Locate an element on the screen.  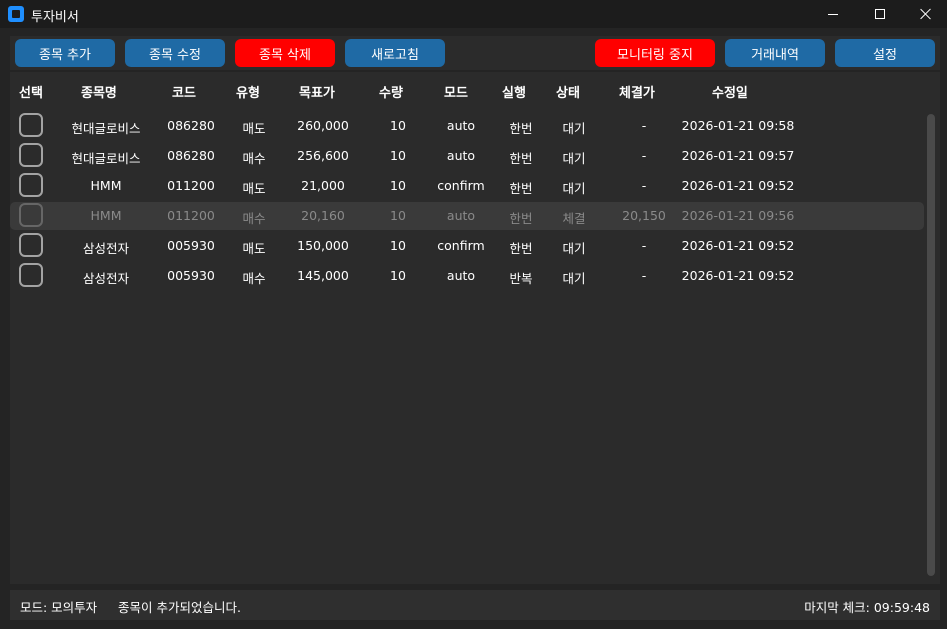
cell-status: 체결 is located at coordinates (574, 218).